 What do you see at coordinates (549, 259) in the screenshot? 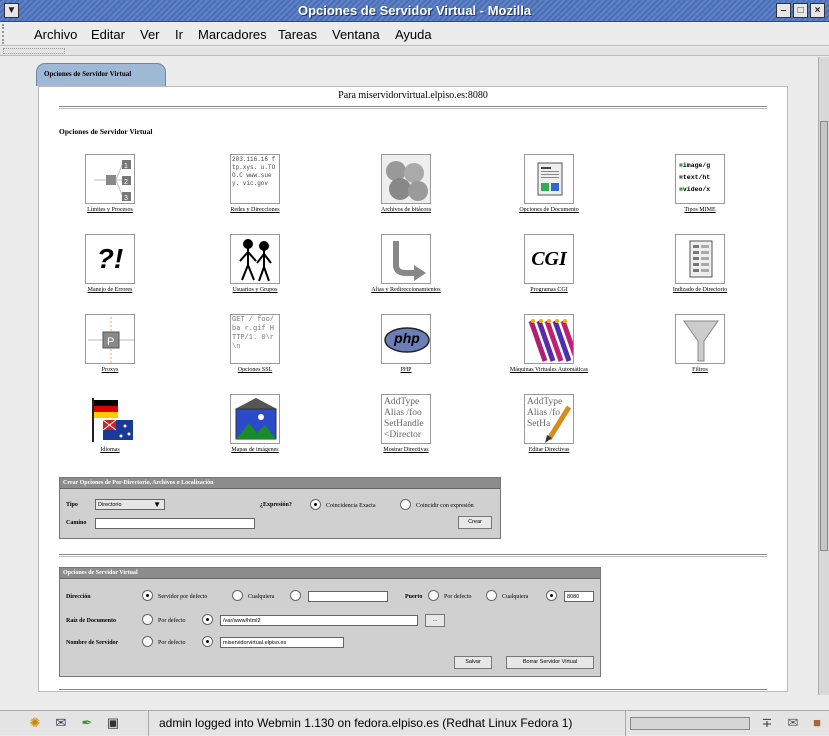
I see `cgi-icon: CGI` at bounding box center [549, 259].